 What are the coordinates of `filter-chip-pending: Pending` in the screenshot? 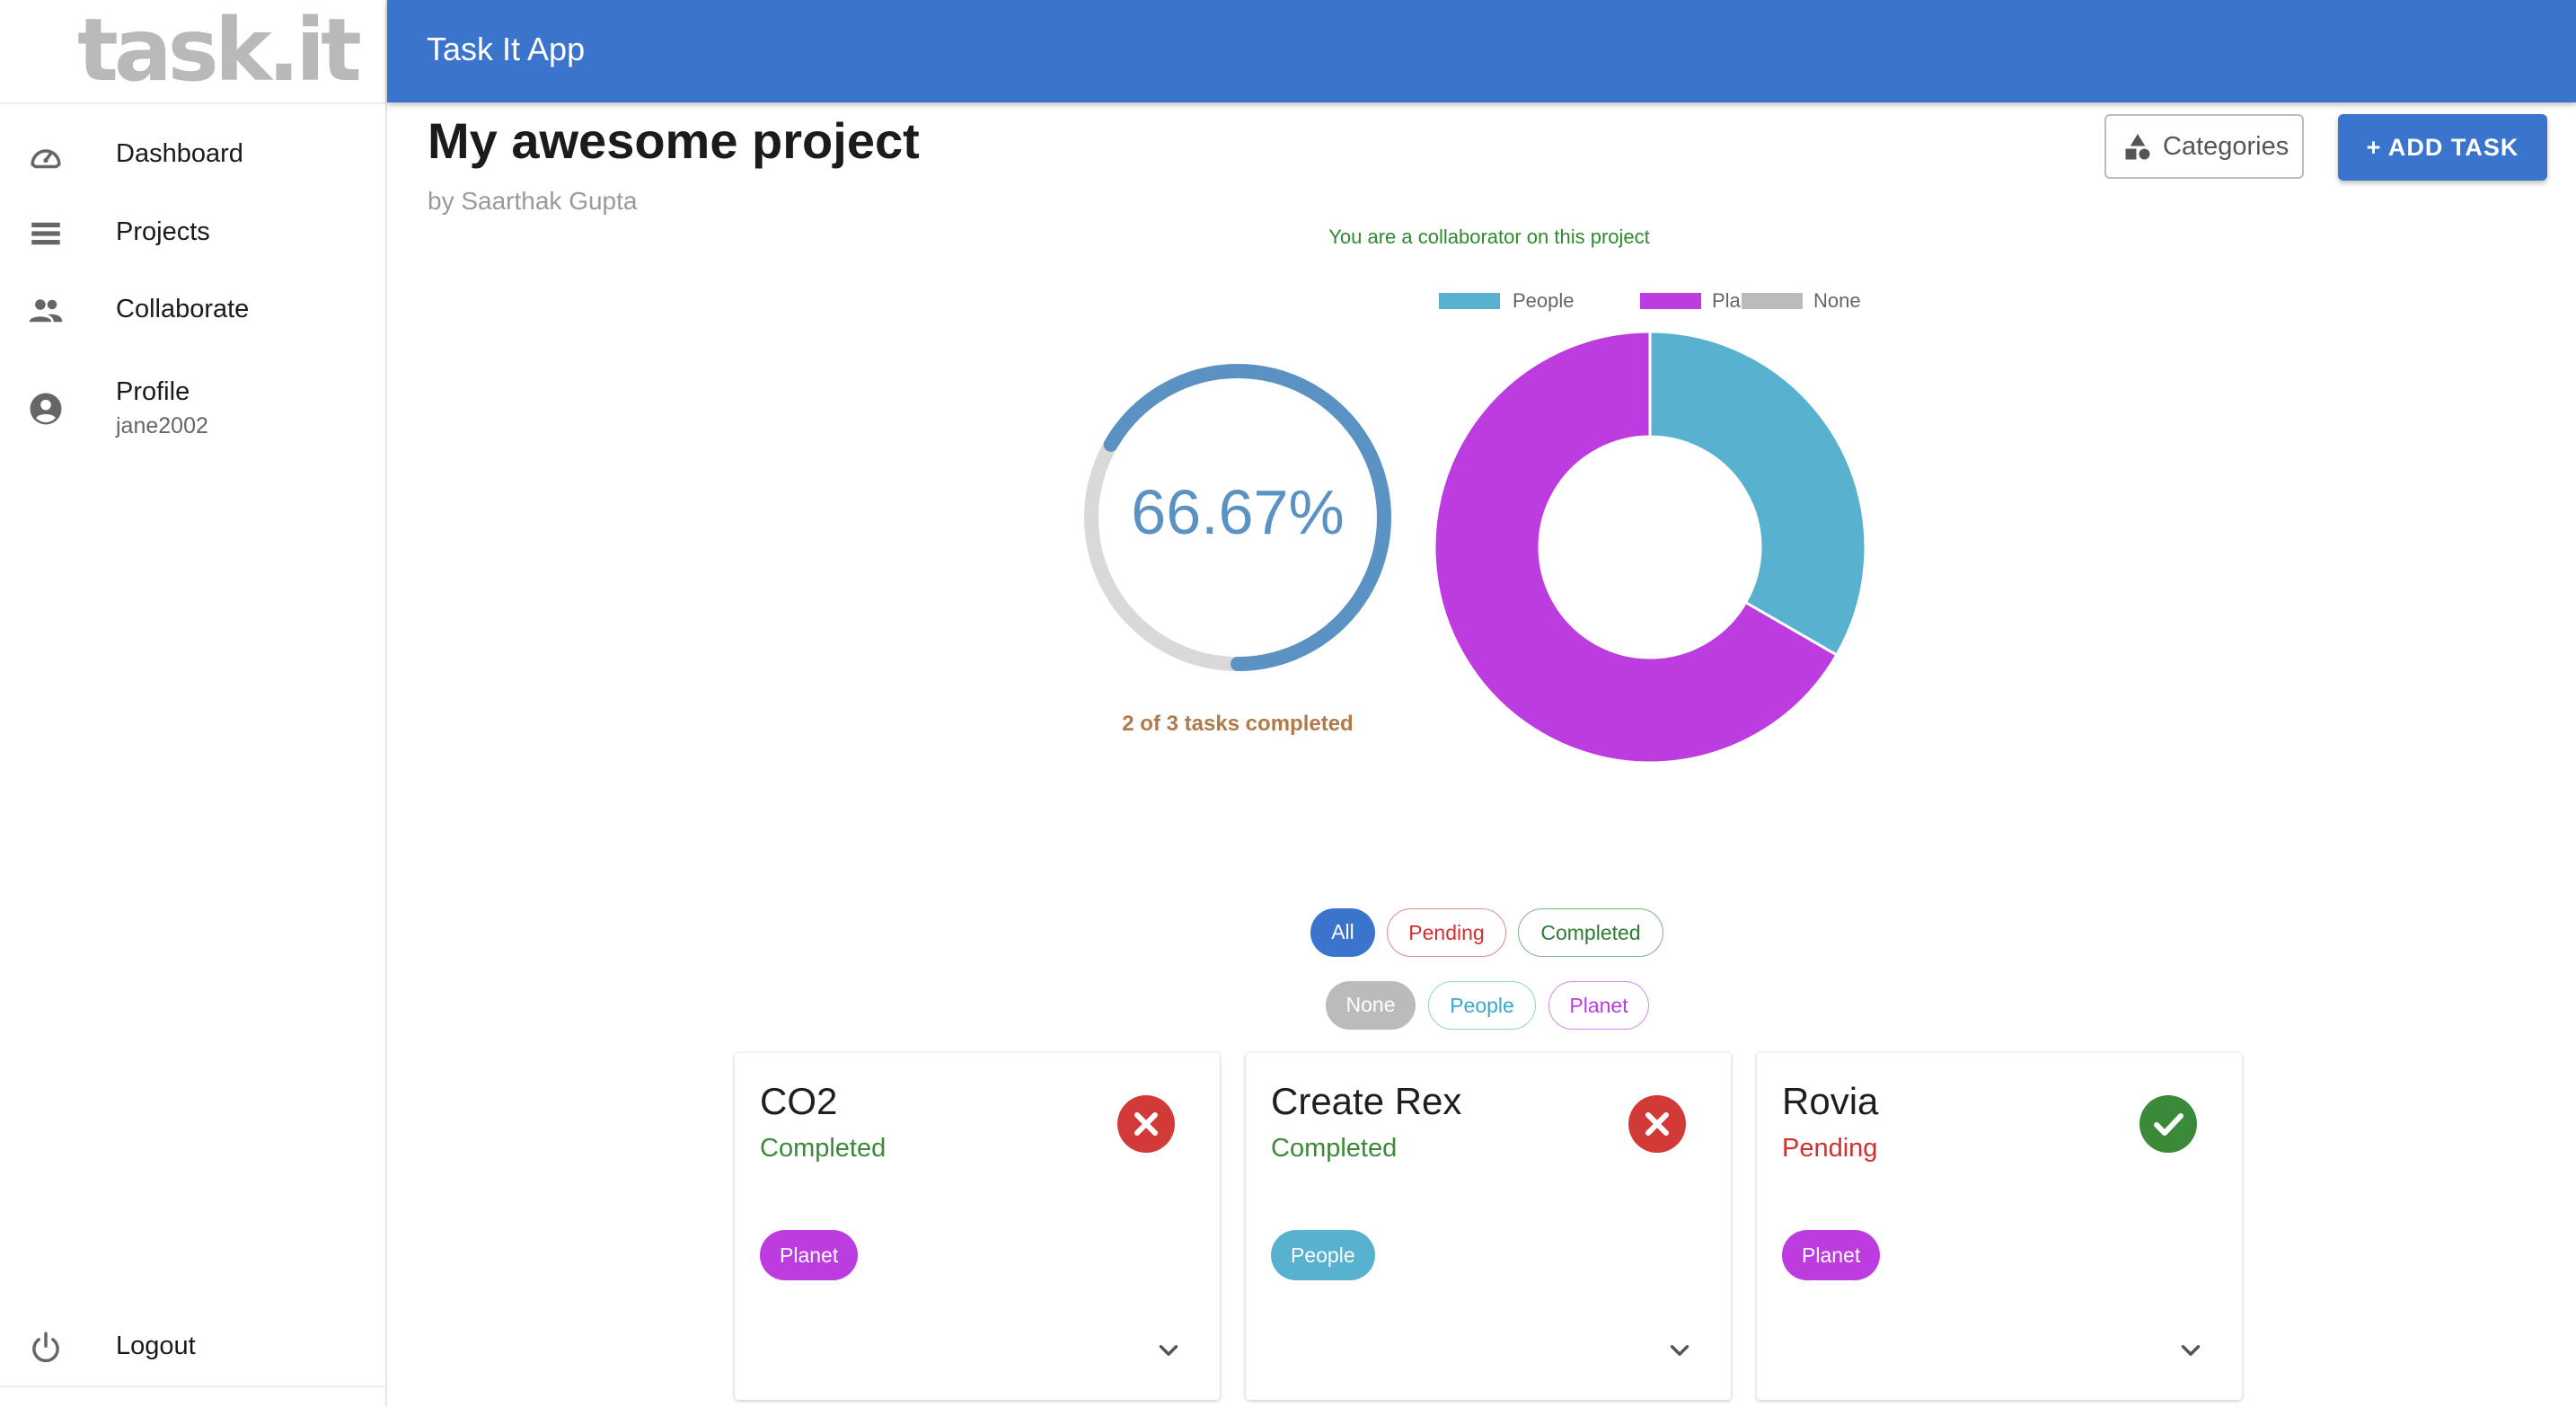 It's located at (1446, 933).